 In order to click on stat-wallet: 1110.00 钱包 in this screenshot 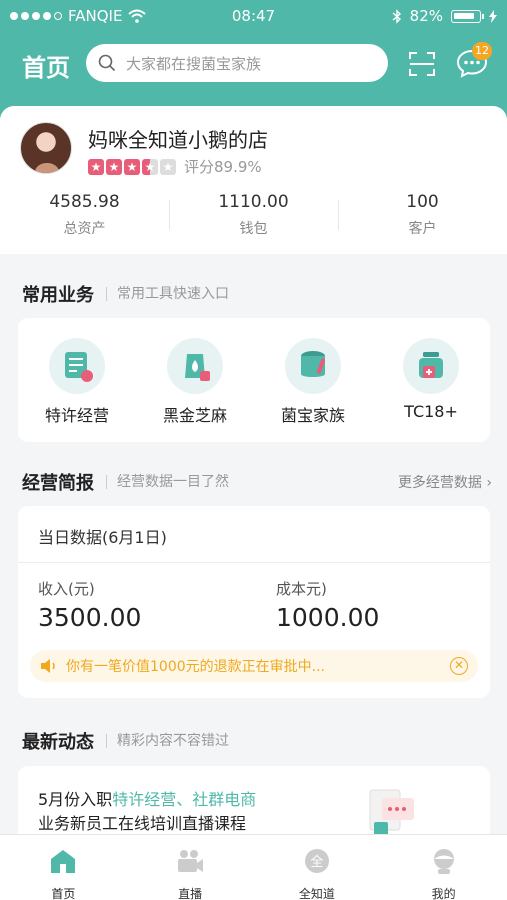, I will do `click(253, 220)`.